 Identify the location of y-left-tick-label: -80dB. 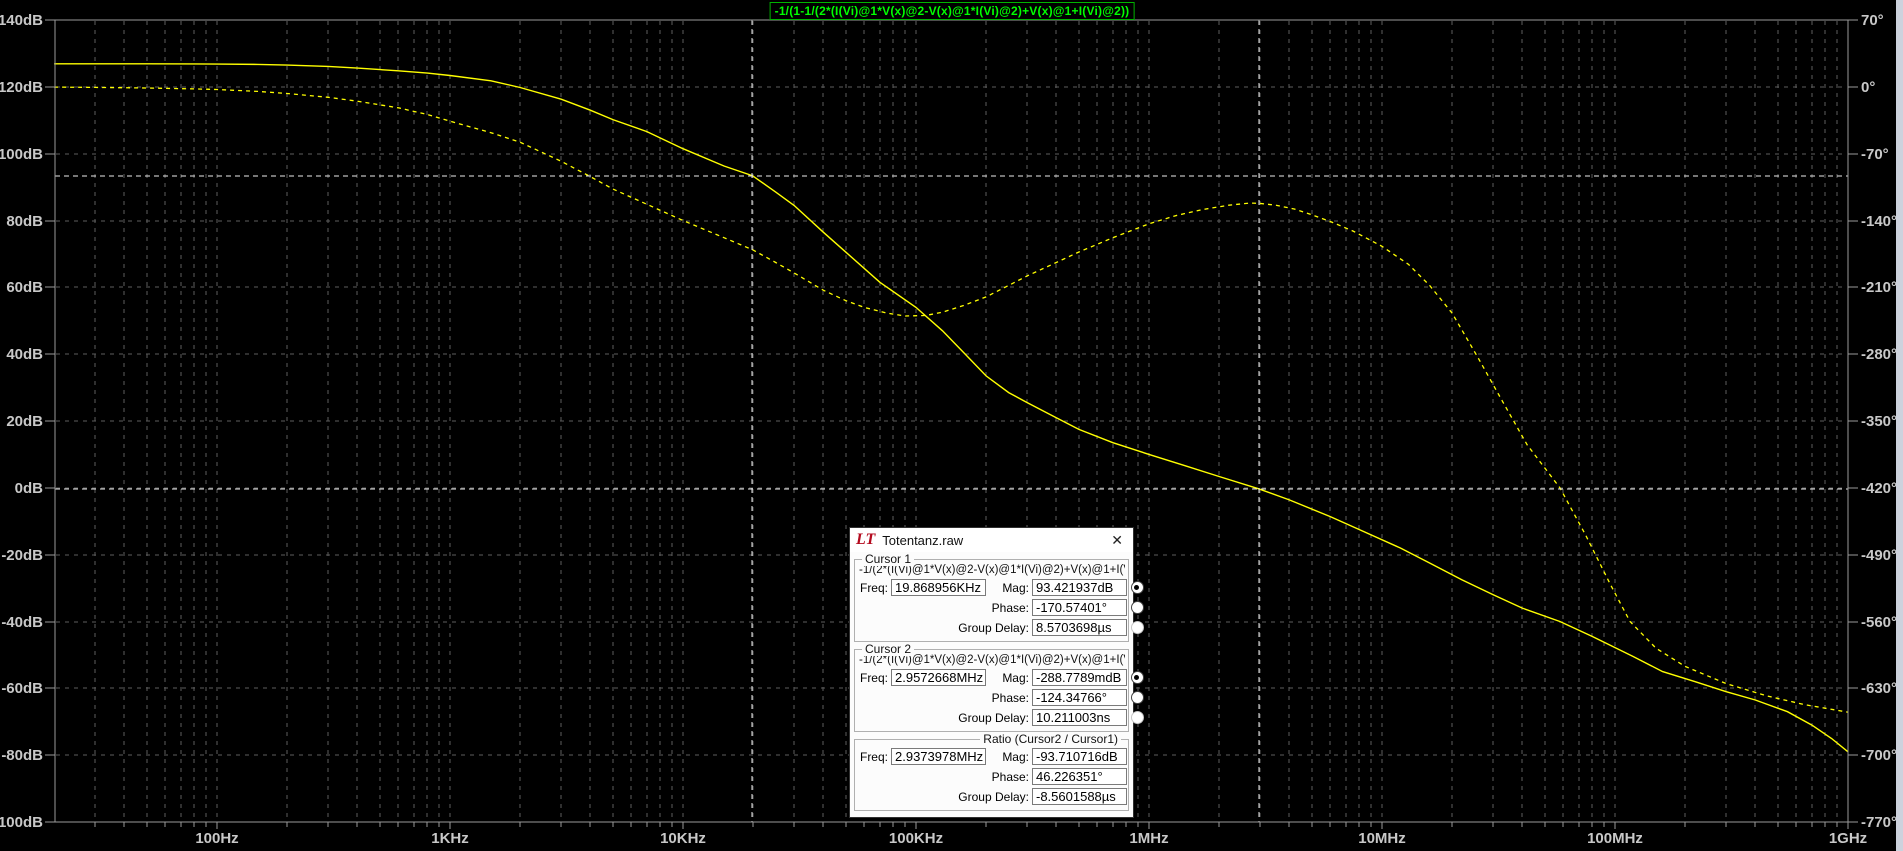
(22, 755).